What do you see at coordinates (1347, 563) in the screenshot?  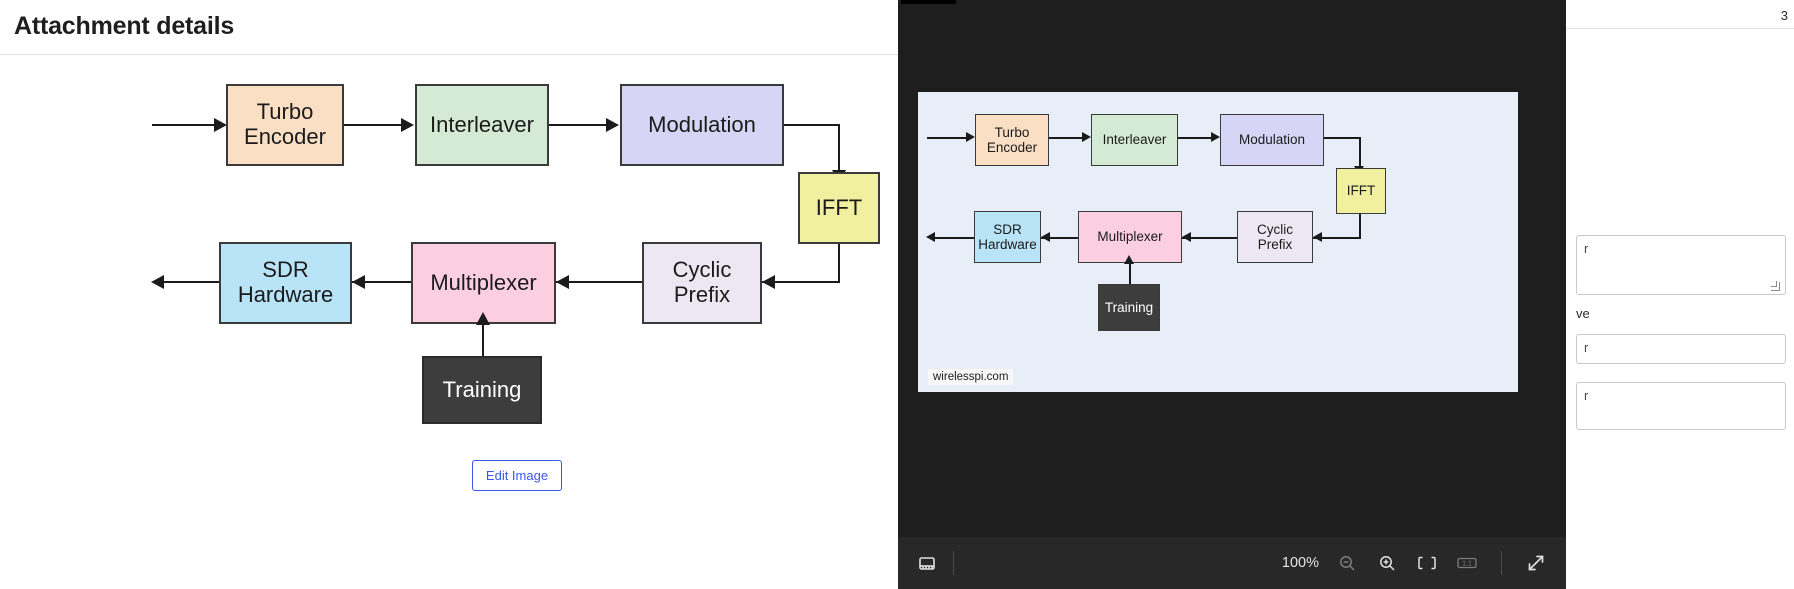 I see `zoom-out-icon` at bounding box center [1347, 563].